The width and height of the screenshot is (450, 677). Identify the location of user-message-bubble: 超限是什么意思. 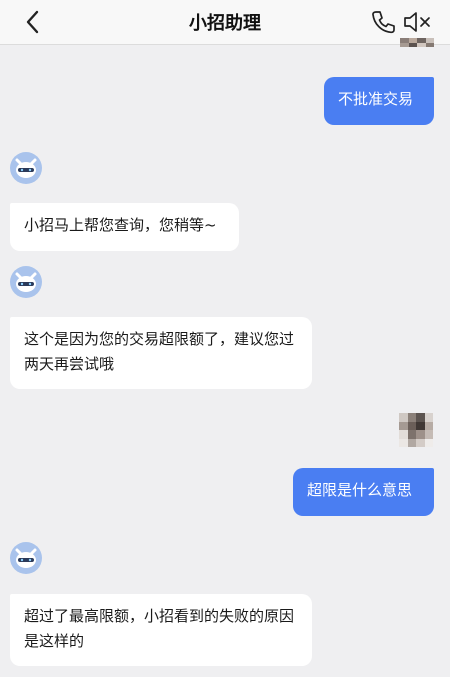
(363, 492).